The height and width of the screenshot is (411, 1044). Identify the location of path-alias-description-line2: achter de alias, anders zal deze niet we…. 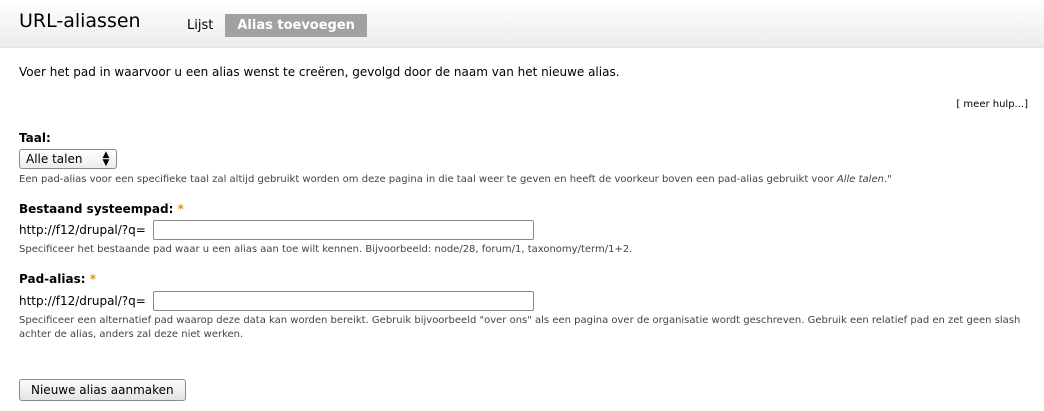
(131, 334).